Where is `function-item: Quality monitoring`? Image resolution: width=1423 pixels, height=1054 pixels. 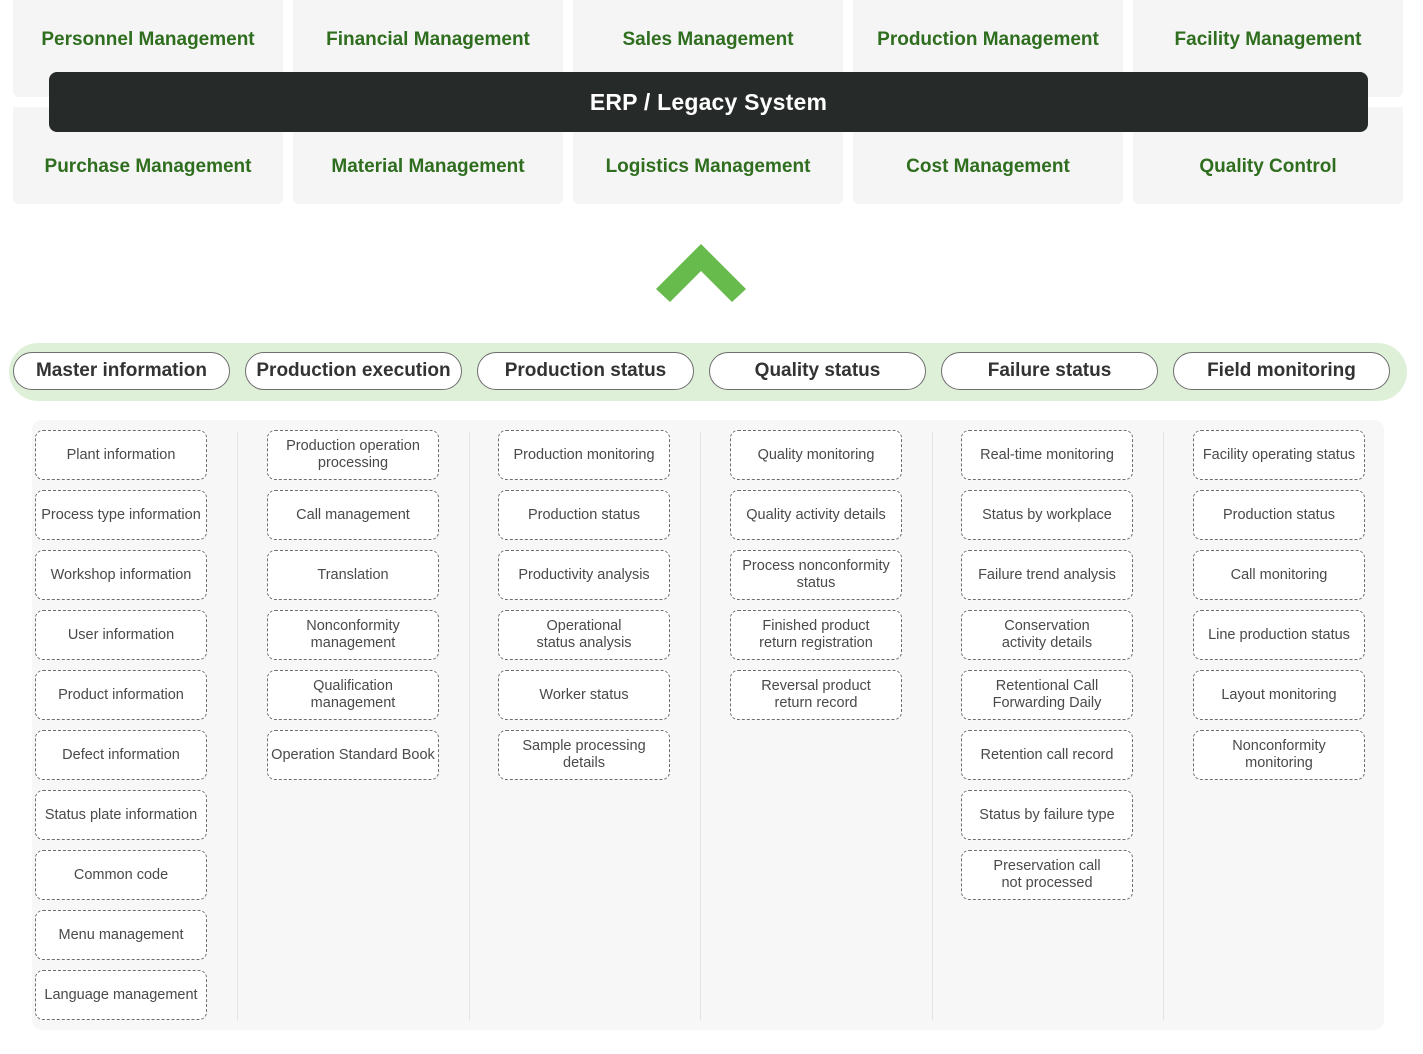 function-item: Quality monitoring is located at coordinates (816, 455).